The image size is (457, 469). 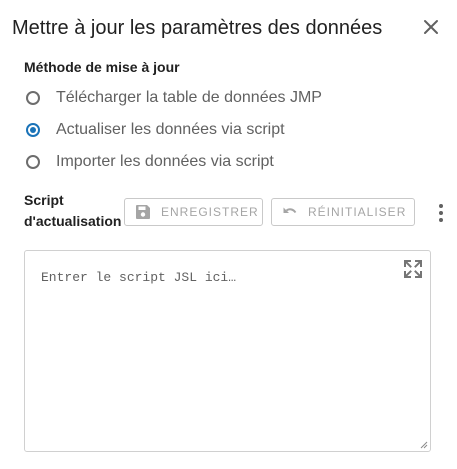 What do you see at coordinates (290, 210) in the screenshot?
I see `undo-icon` at bounding box center [290, 210].